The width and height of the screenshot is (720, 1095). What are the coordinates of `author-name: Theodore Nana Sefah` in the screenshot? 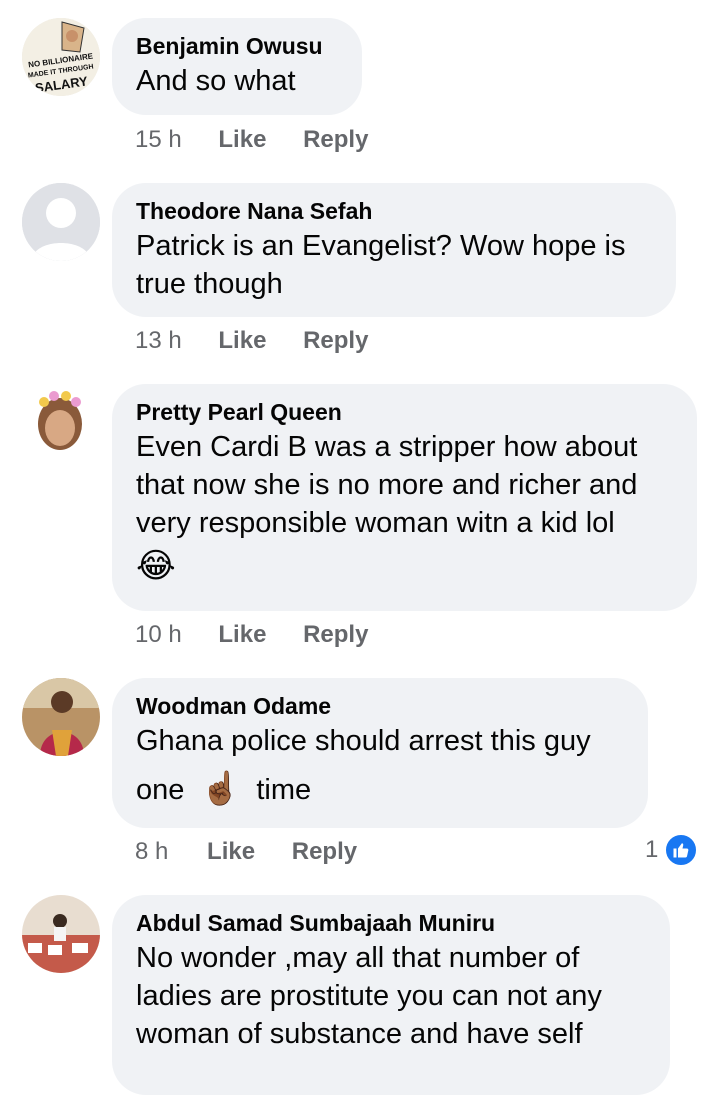 It's located at (394, 211).